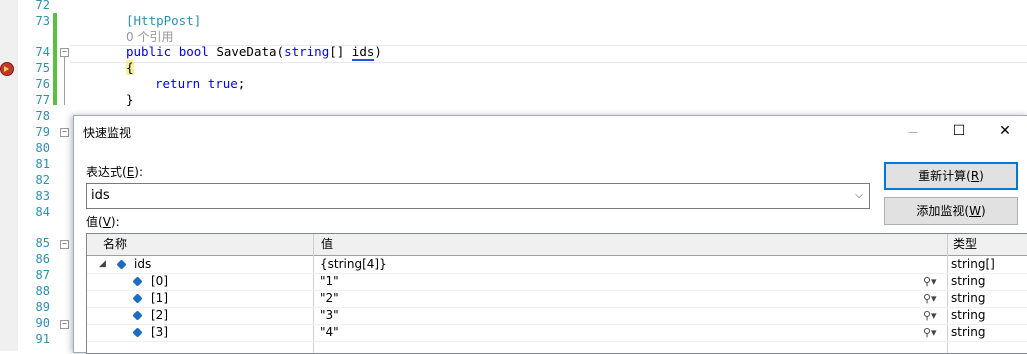 This screenshot has width=1027, height=354. Describe the element at coordinates (329, 332) in the screenshot. I see `variable-value: "4"` at that location.